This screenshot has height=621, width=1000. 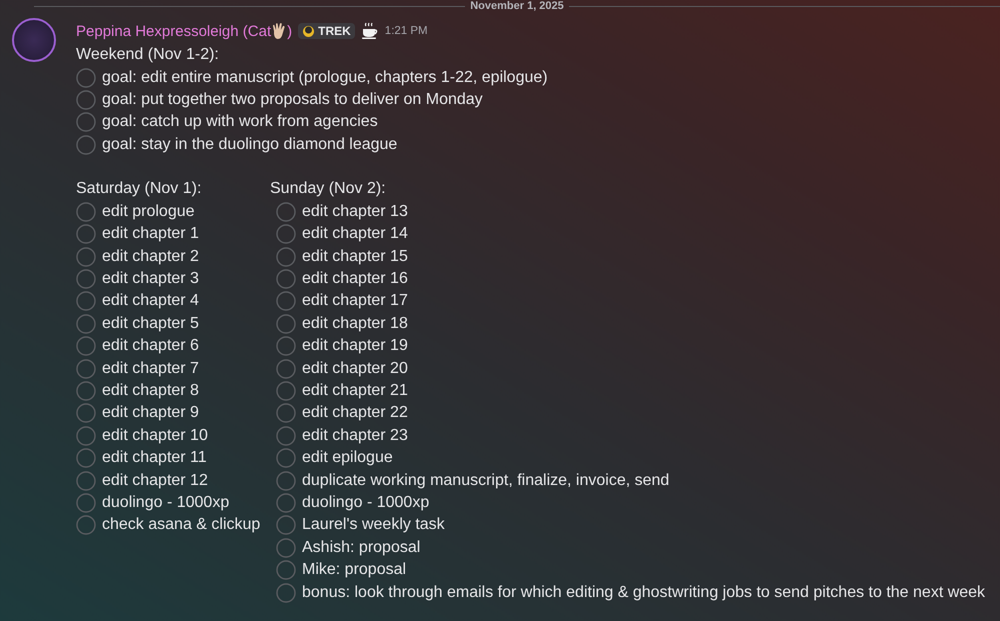 What do you see at coordinates (181, 525) in the screenshot?
I see `task-text: check asana & clickup` at bounding box center [181, 525].